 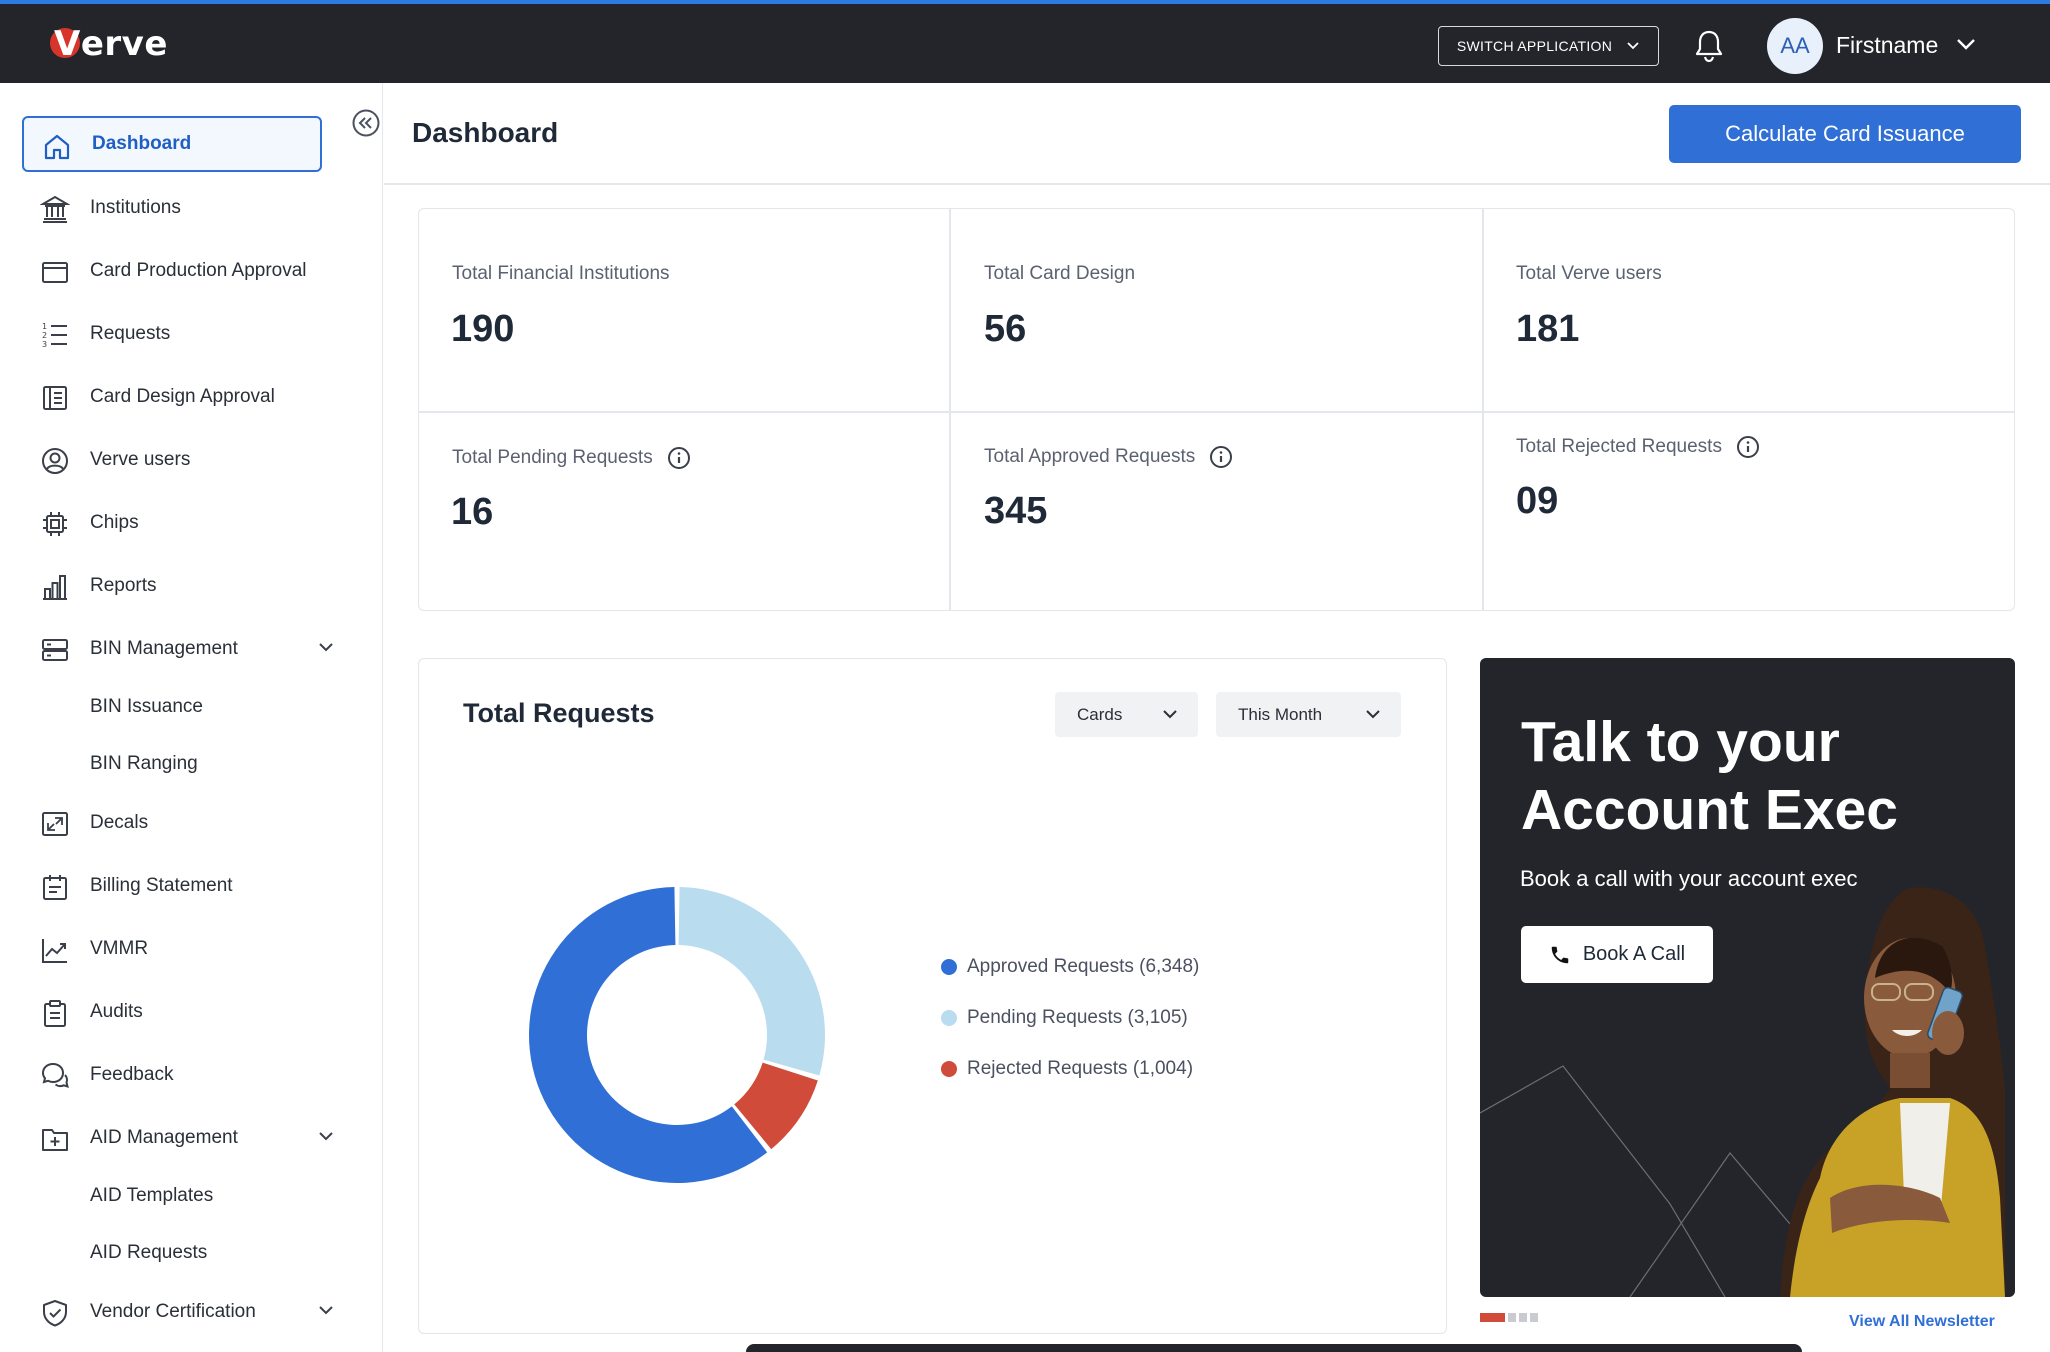 I want to click on sidebar-item-label: Requests, so click(x=130, y=333).